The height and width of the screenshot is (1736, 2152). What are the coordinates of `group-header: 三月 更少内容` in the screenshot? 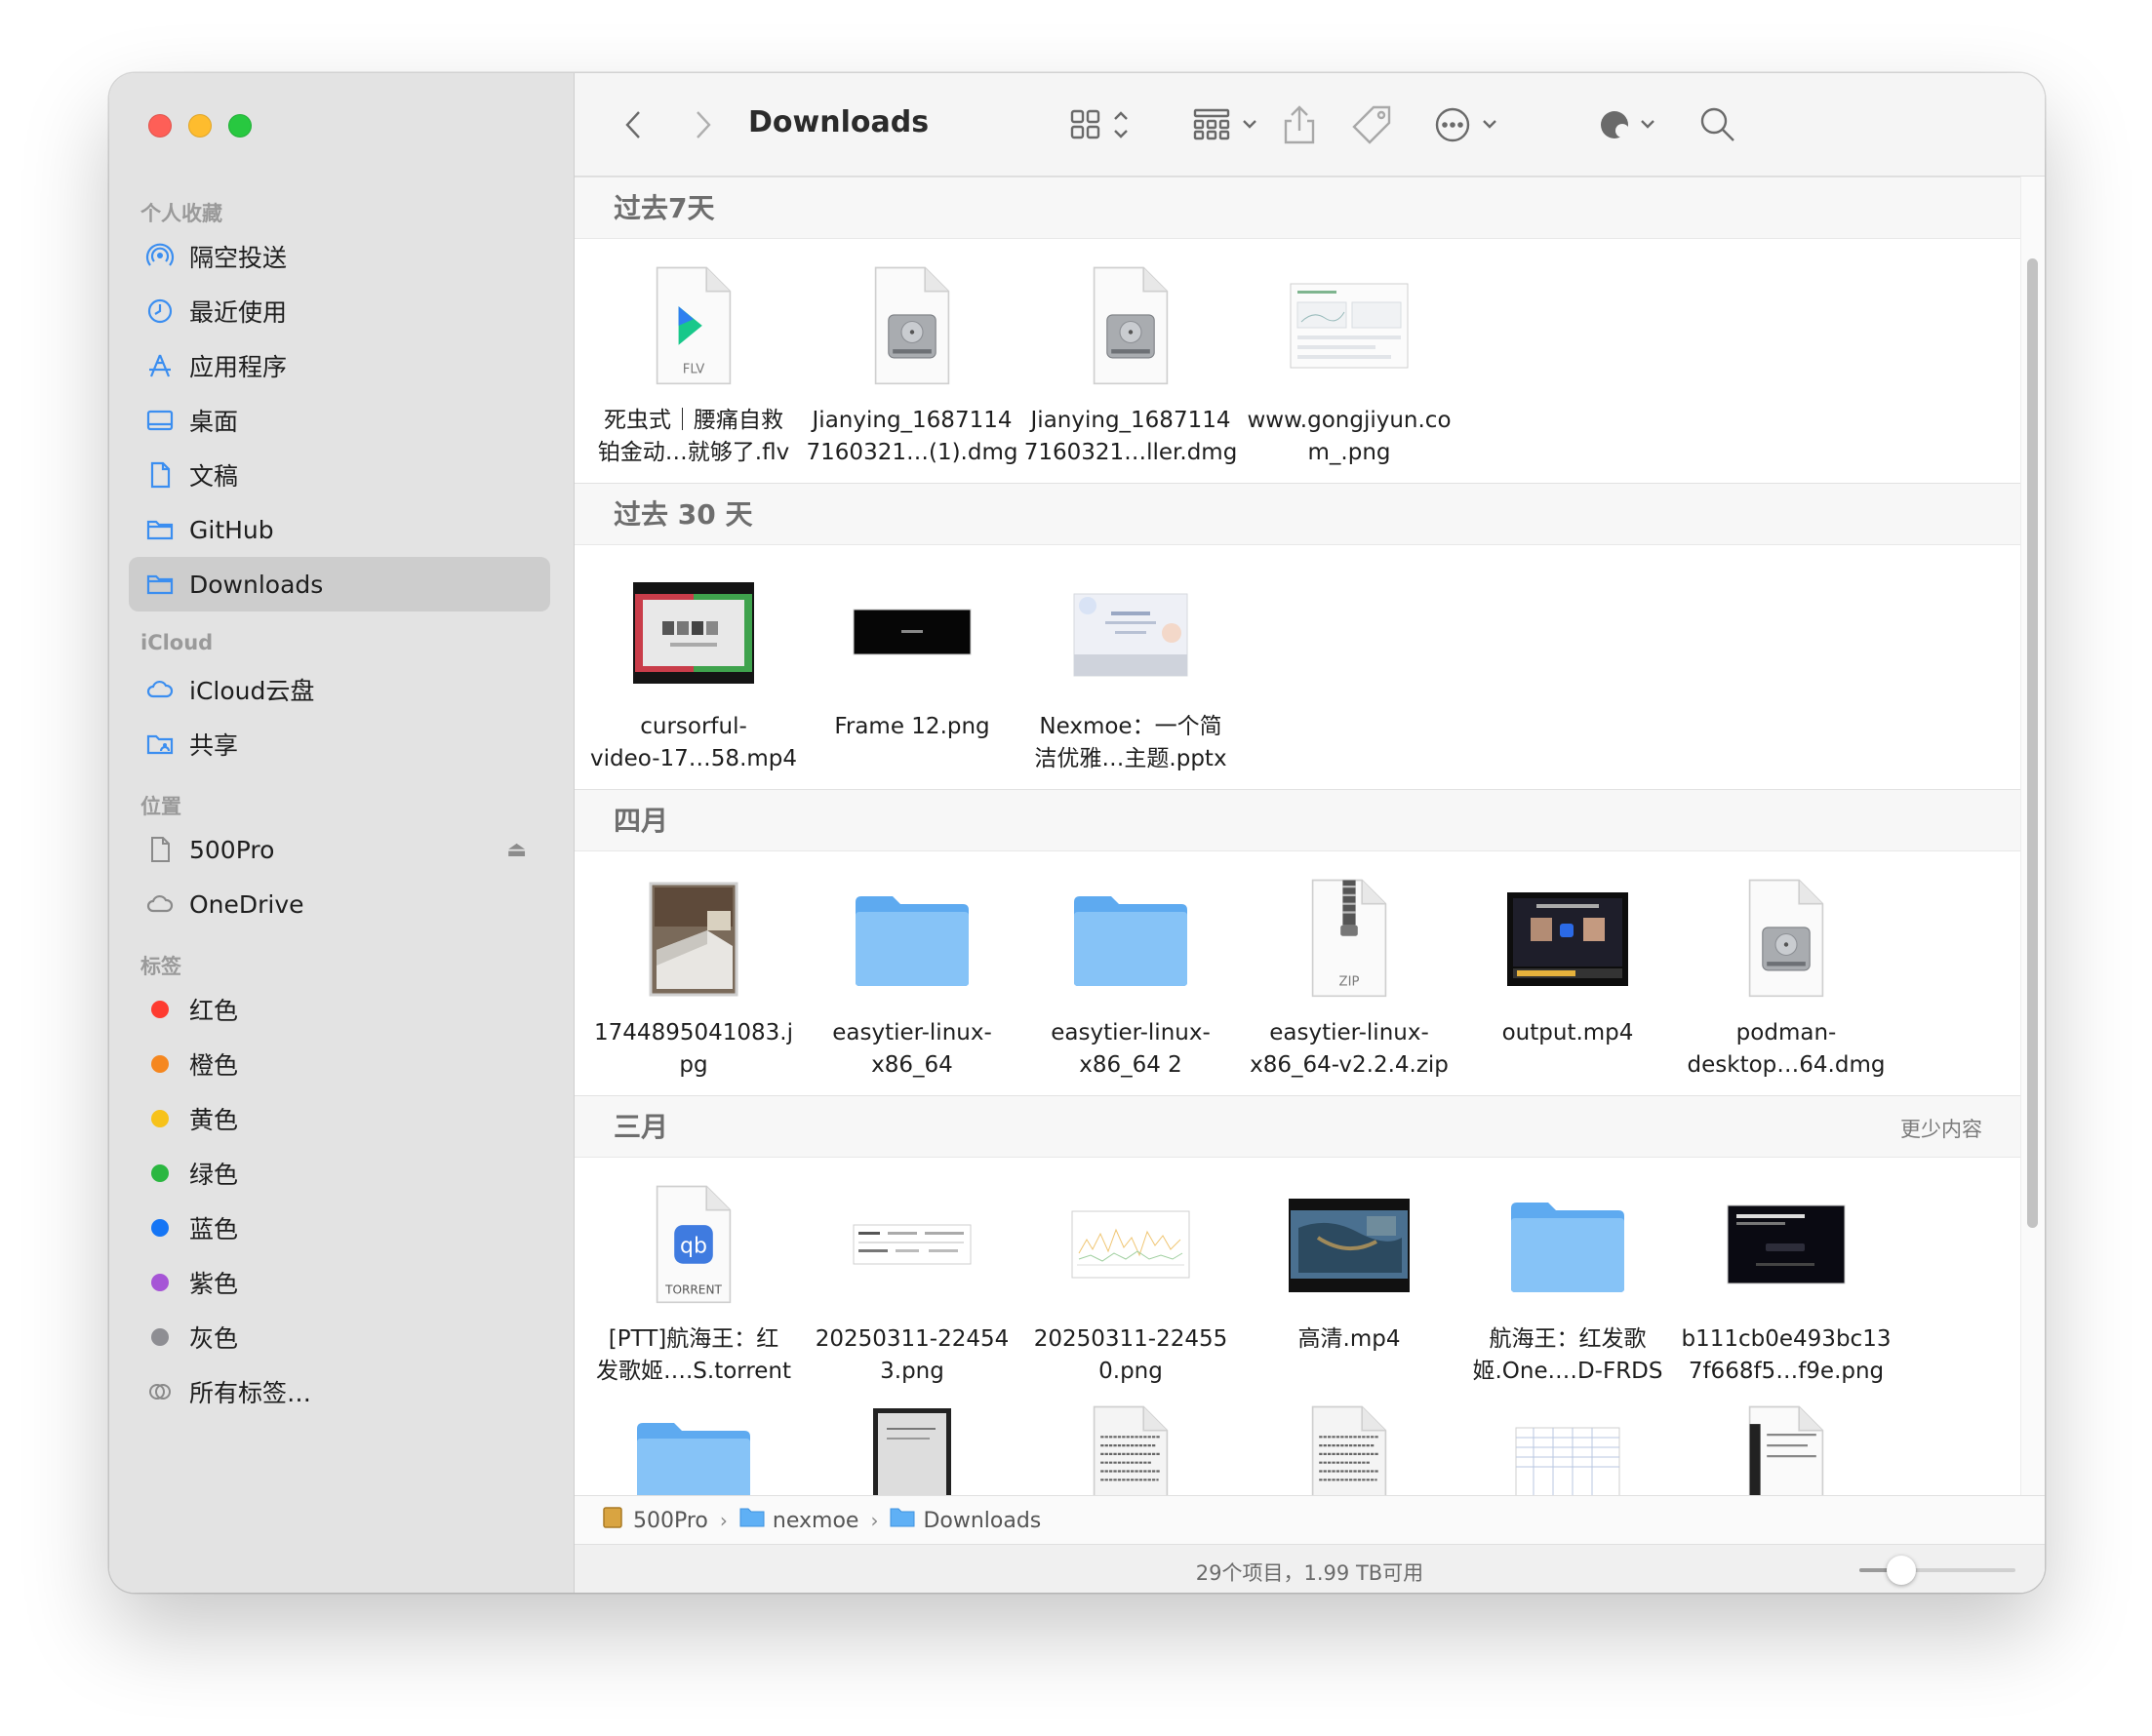 It's located at (1298, 1126).